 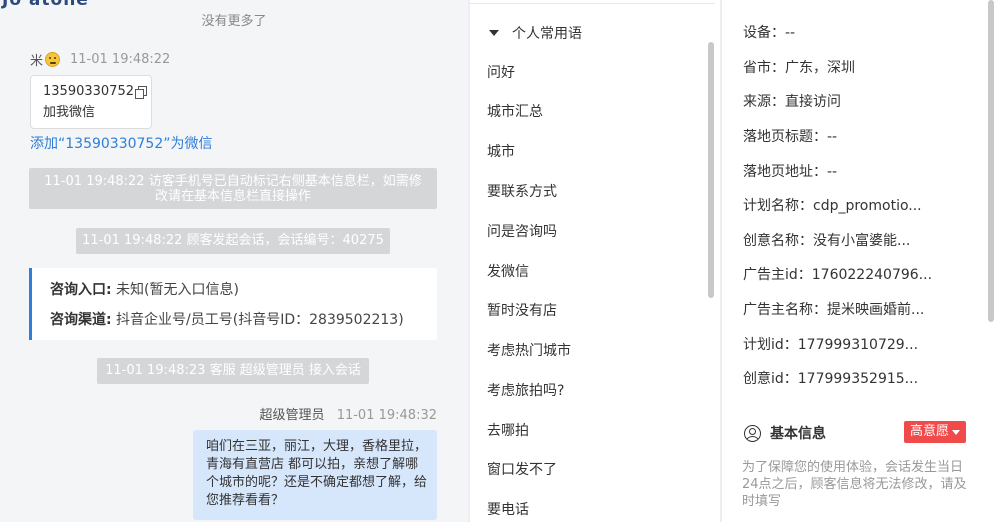 What do you see at coordinates (515, 111) in the screenshot?
I see `phrase-item: 城市汇总` at bounding box center [515, 111].